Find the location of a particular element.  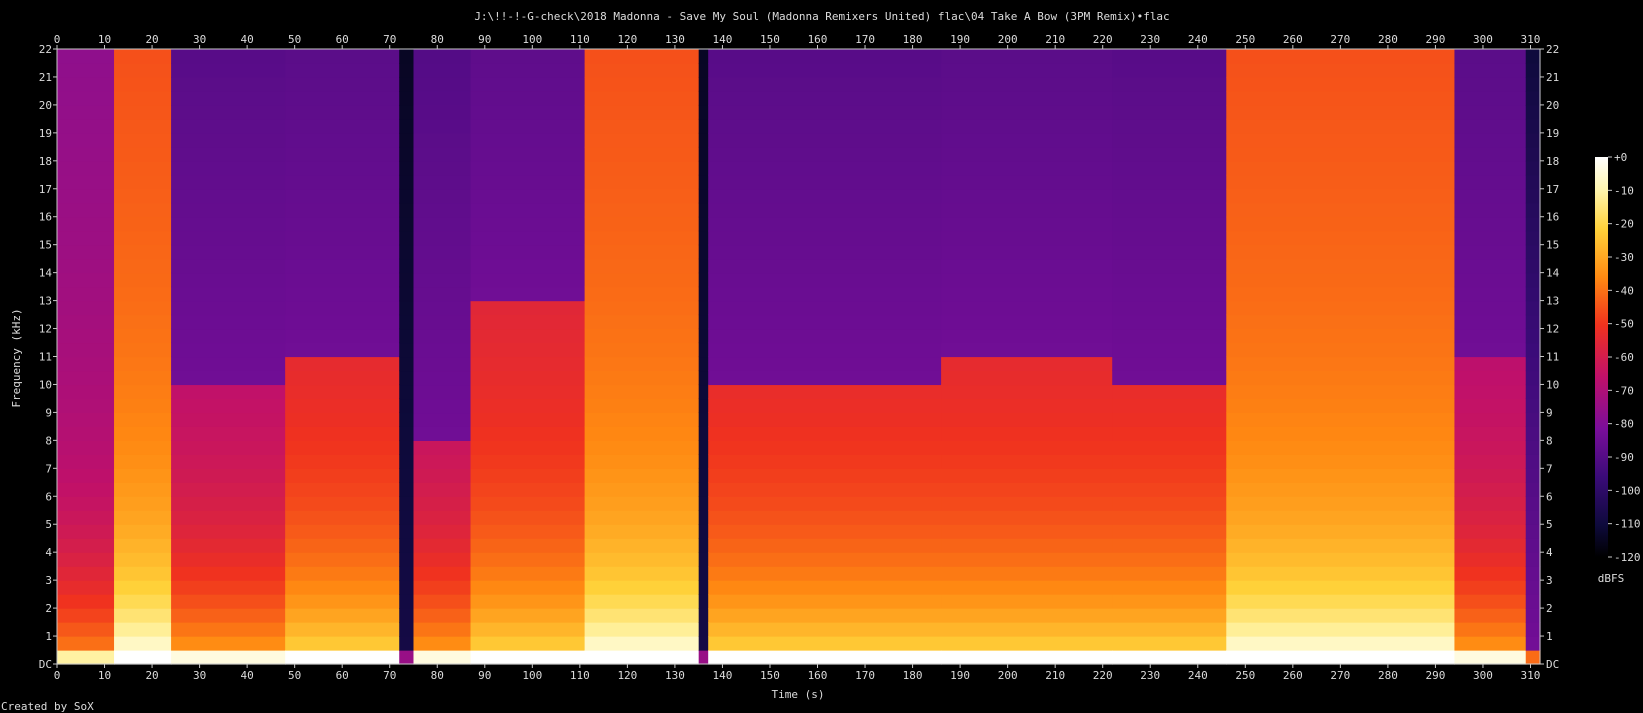

y-axis-right: DC12345678910111213141516171819202122 is located at coordinates (1550, 357).